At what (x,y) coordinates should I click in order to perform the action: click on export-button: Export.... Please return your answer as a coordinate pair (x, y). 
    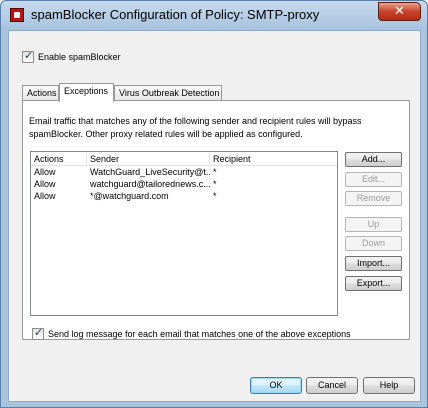
    Looking at the image, I should click on (373, 283).